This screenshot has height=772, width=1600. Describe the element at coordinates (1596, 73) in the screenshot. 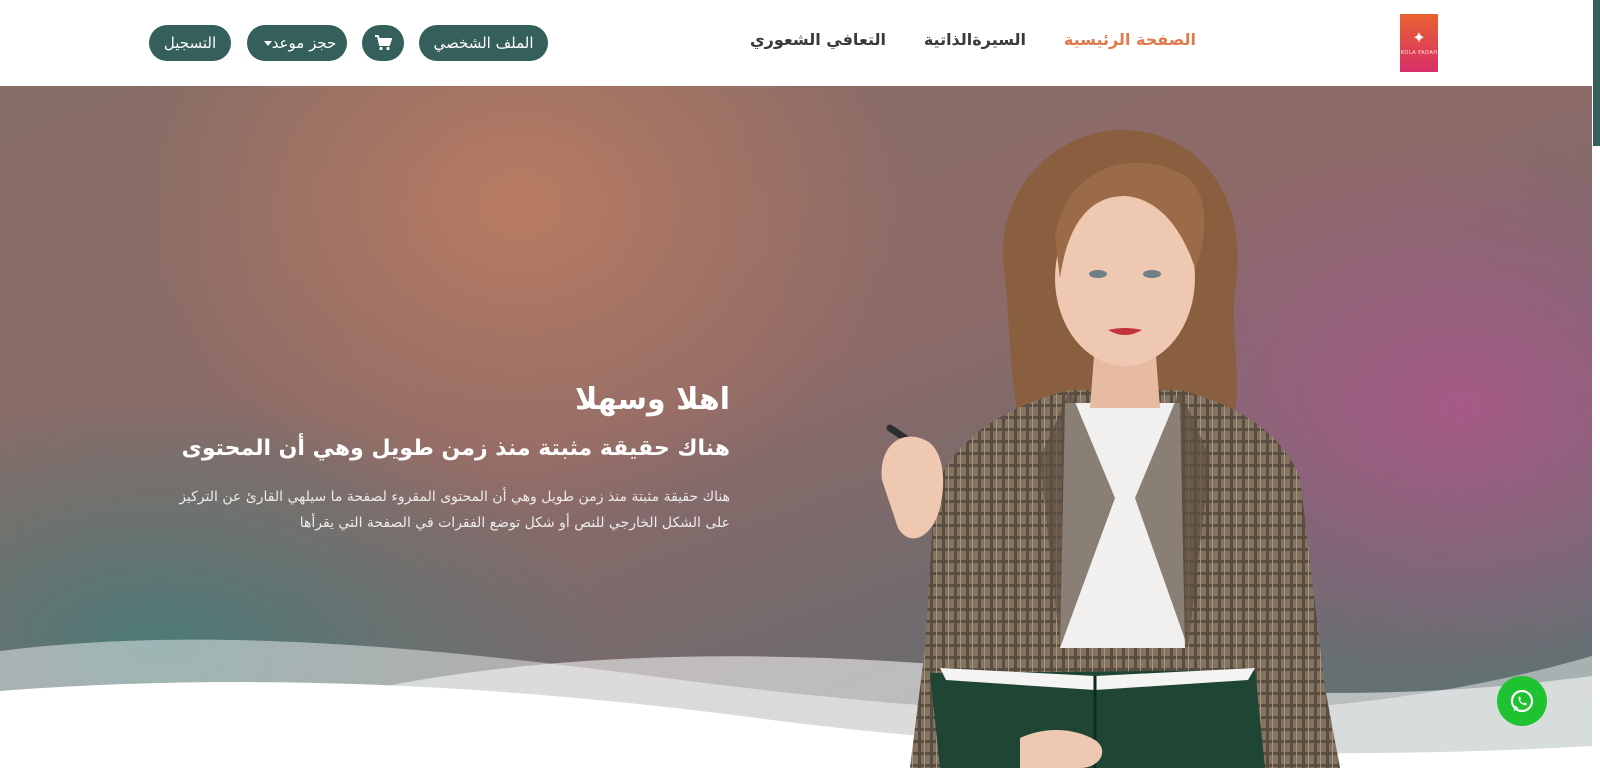

I see `scrollbar-thumb` at that location.